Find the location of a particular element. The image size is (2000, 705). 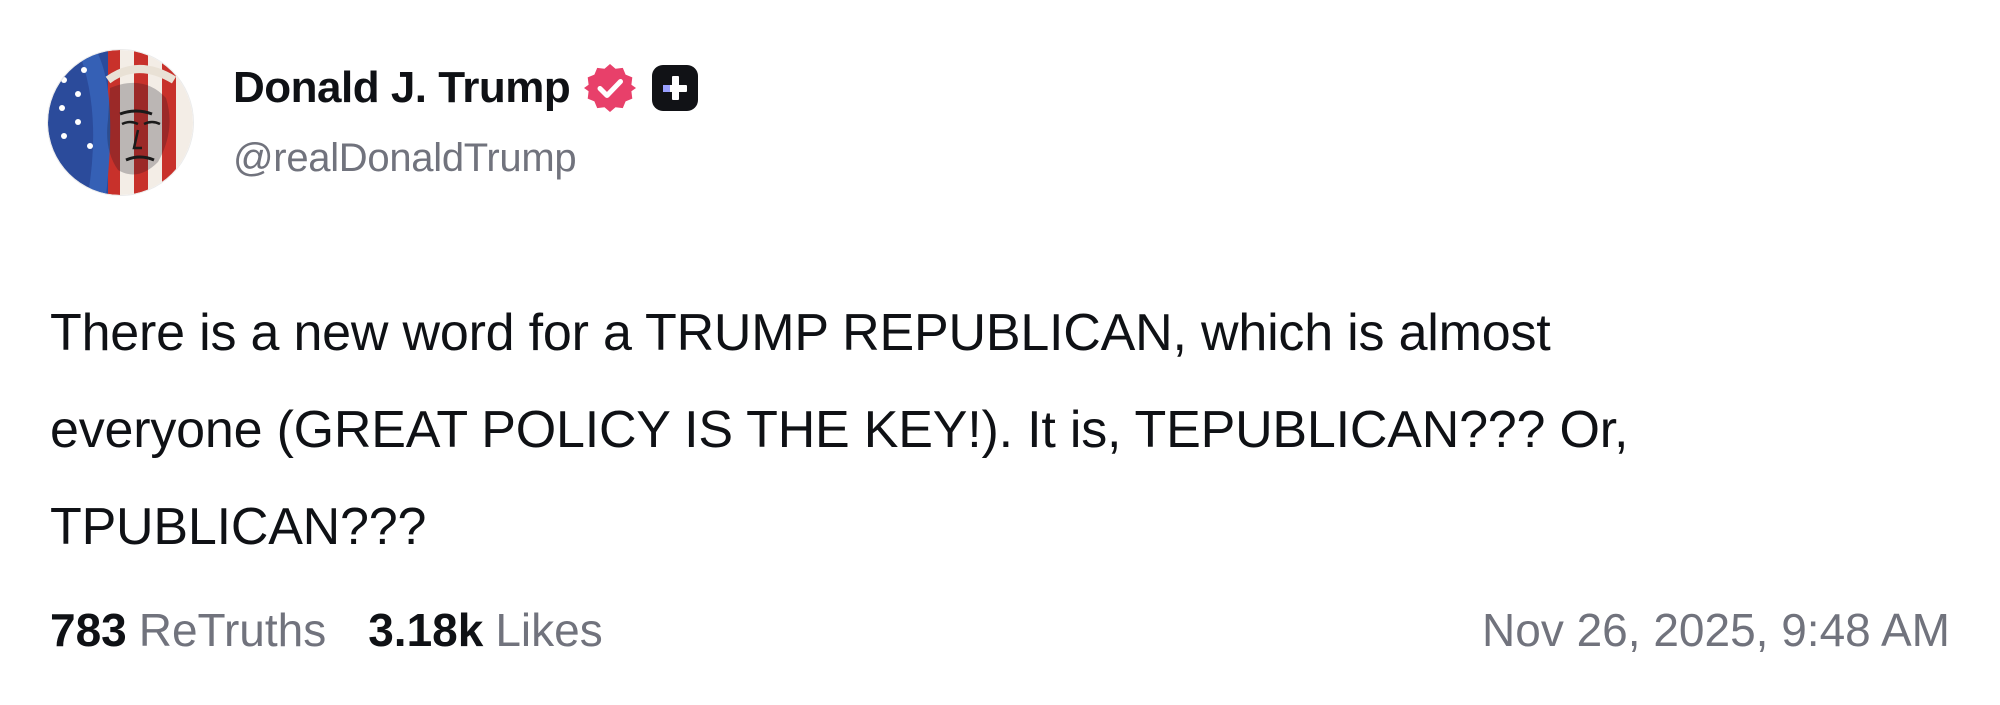

retruths-label: ReTruths is located at coordinates (232, 630).